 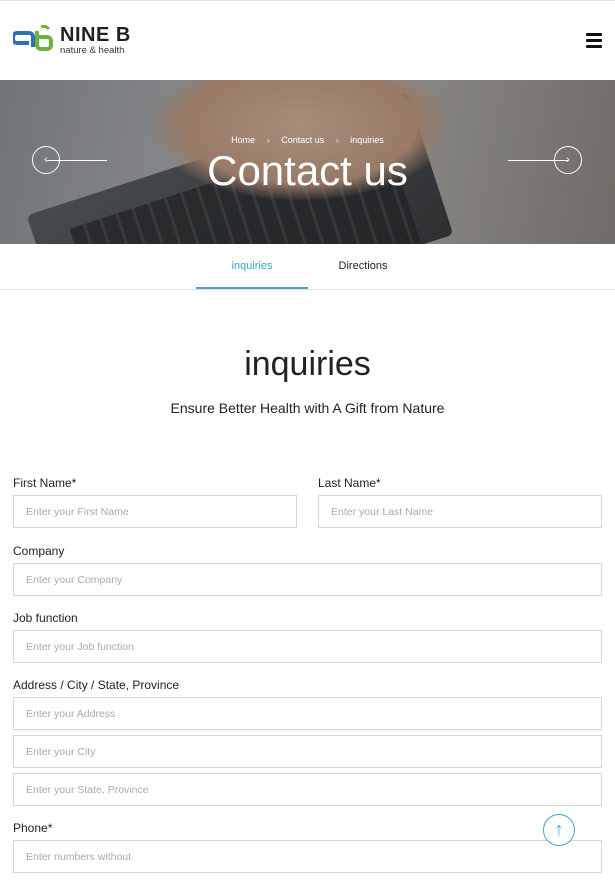 What do you see at coordinates (39, 551) in the screenshot?
I see `company-label: Company` at bounding box center [39, 551].